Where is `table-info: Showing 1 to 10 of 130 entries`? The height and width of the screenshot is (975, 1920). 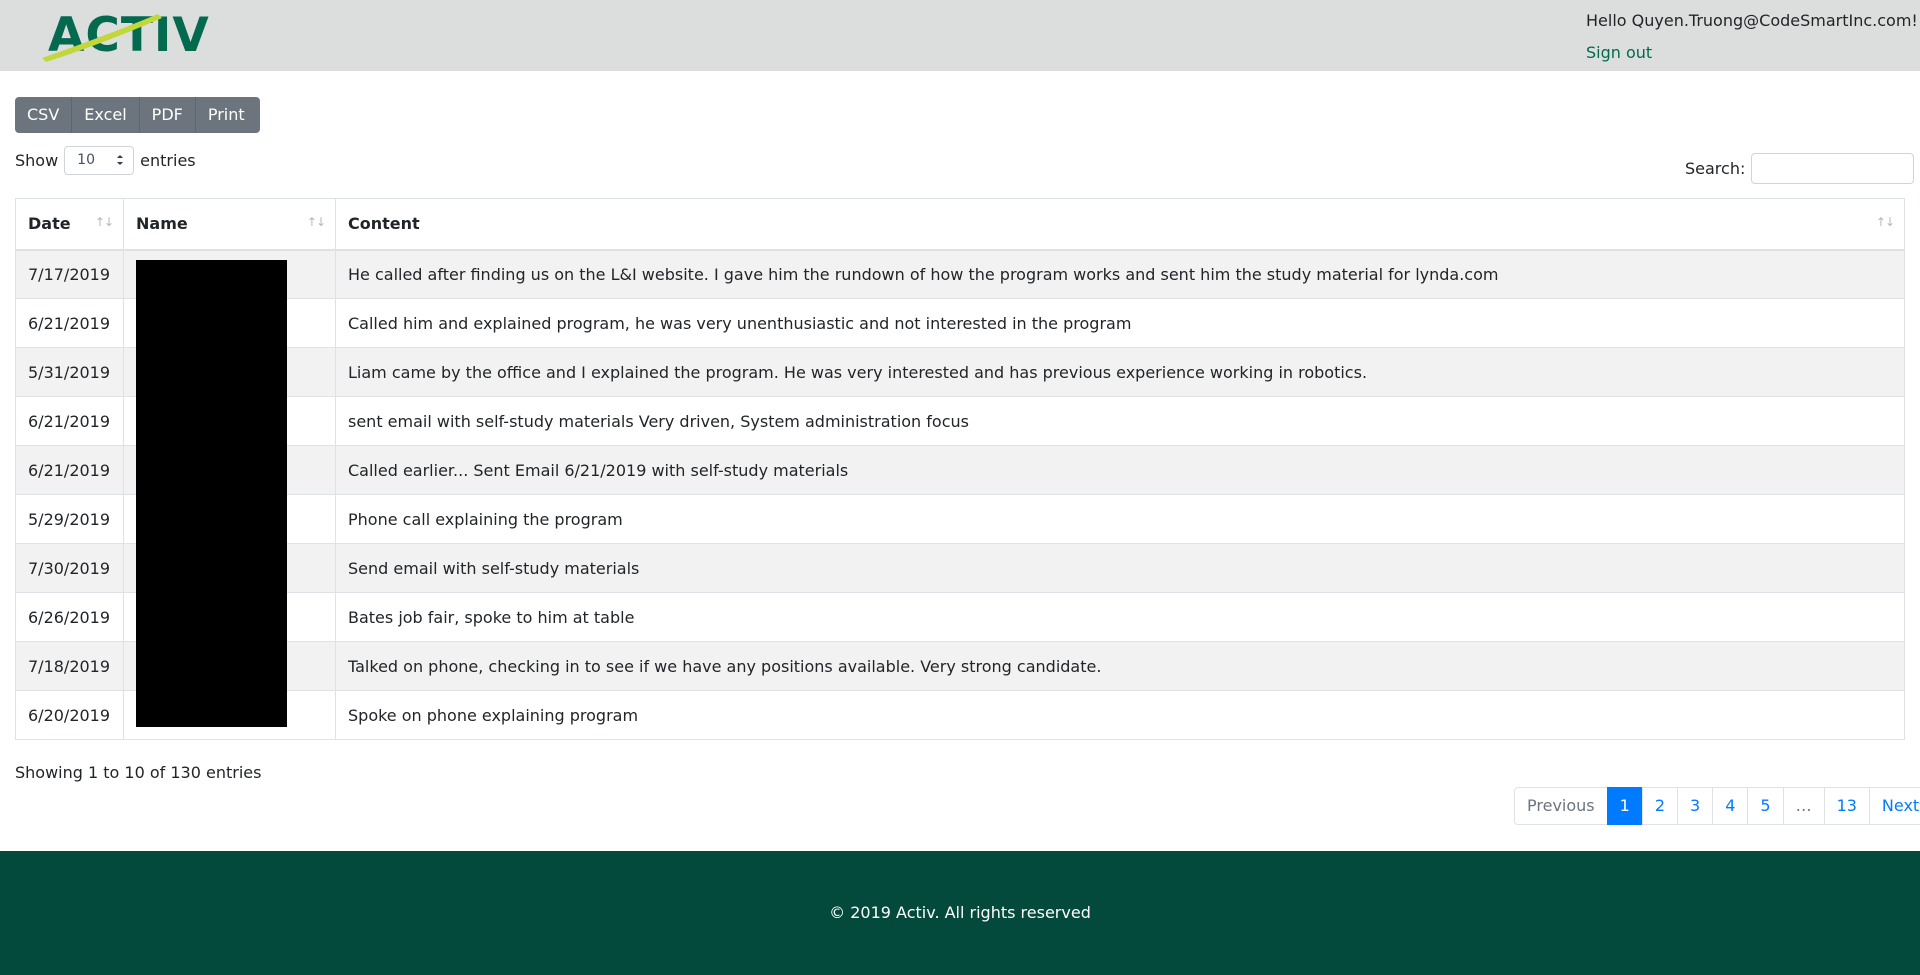
table-info: Showing 1 to 10 of 130 entries is located at coordinates (138, 772).